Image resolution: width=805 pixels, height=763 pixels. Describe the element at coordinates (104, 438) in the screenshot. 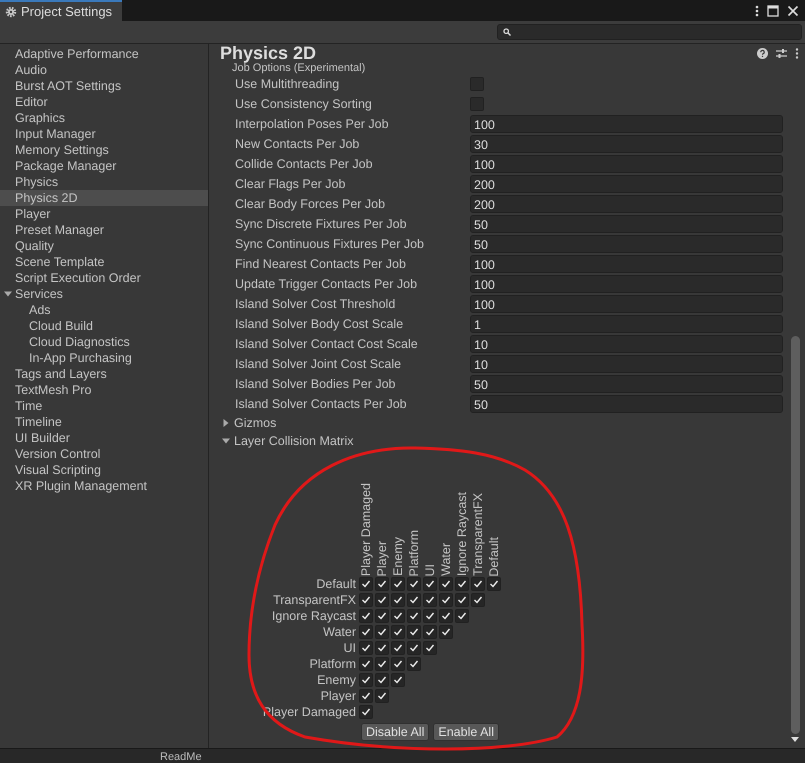

I see `sidebar-item: UI Builder` at that location.